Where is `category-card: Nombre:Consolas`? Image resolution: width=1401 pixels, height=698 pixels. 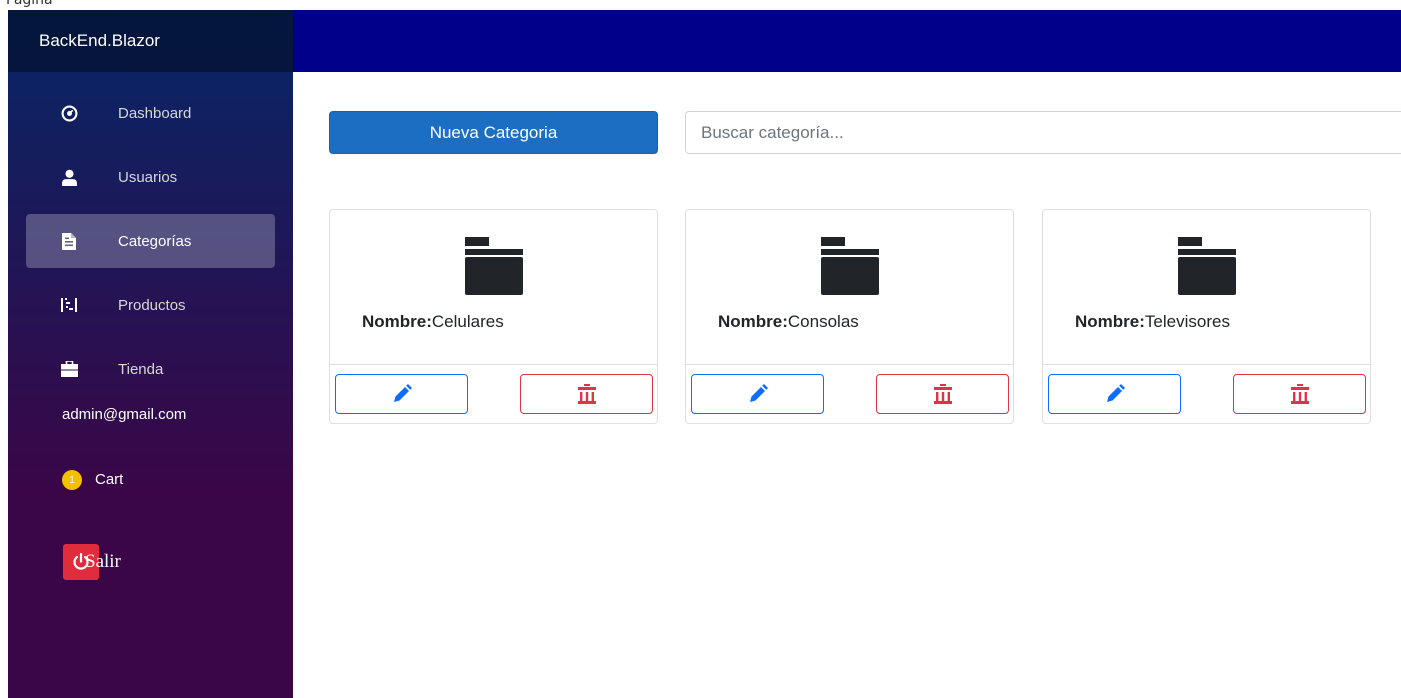 category-card: Nombre:Consolas is located at coordinates (849, 316).